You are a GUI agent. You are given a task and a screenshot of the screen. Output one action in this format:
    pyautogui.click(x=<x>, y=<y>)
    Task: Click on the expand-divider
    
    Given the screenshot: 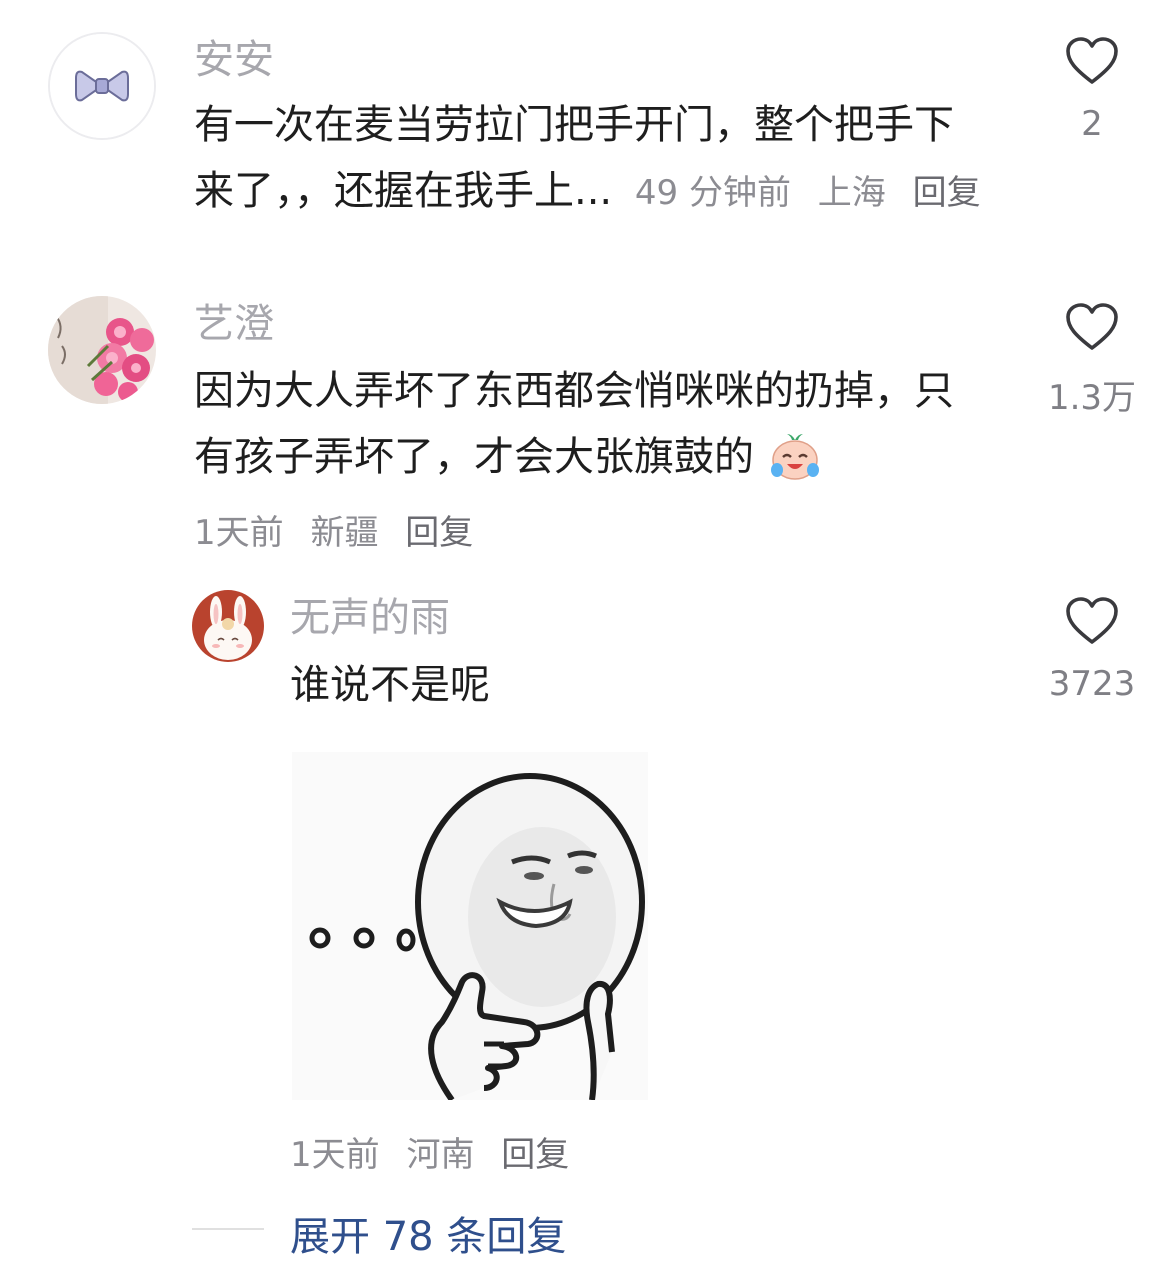 What is the action you would take?
    pyautogui.click(x=228, y=1229)
    